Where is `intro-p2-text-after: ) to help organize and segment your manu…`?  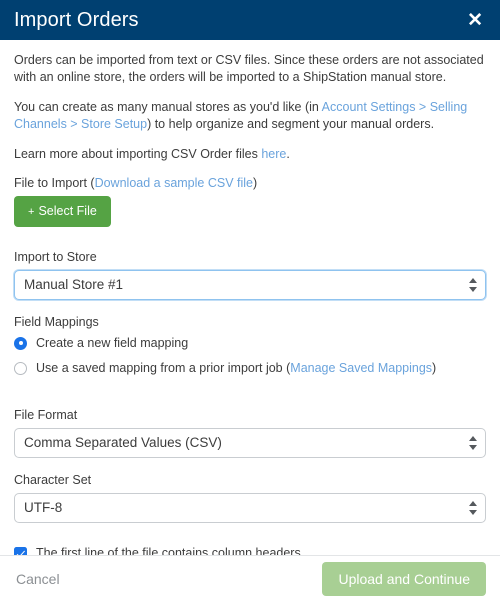
intro-p2-text-after: ) to help organize and segment your manu… is located at coordinates (291, 124).